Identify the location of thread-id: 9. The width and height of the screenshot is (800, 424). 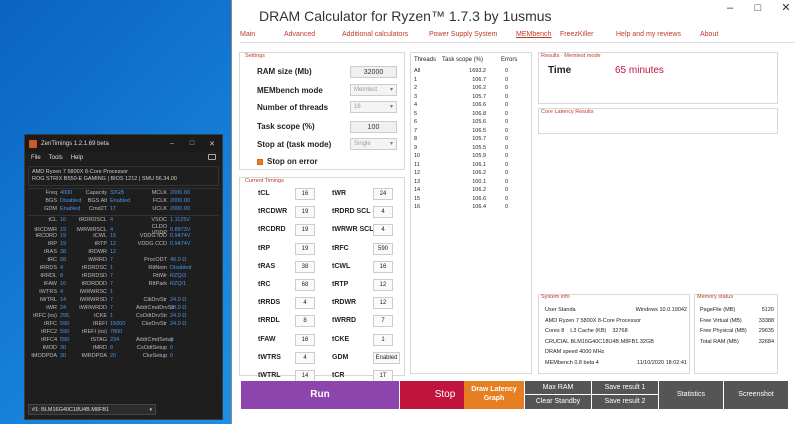
(416, 147).